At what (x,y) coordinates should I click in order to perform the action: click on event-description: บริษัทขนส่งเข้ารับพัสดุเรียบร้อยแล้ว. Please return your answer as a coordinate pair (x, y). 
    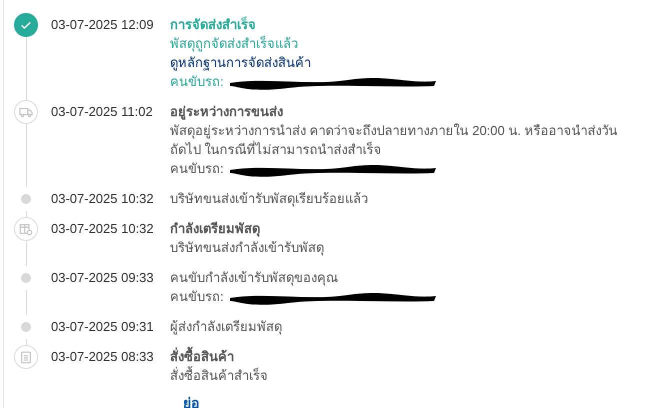
    Looking at the image, I should click on (269, 199).